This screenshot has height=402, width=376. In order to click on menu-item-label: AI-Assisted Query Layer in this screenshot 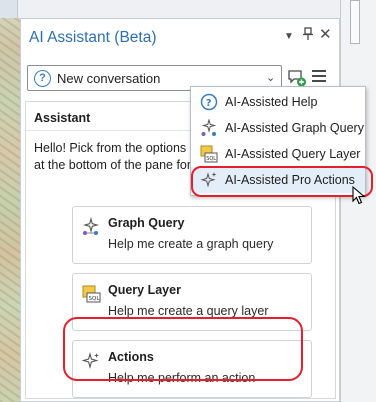, I will do `click(293, 154)`.